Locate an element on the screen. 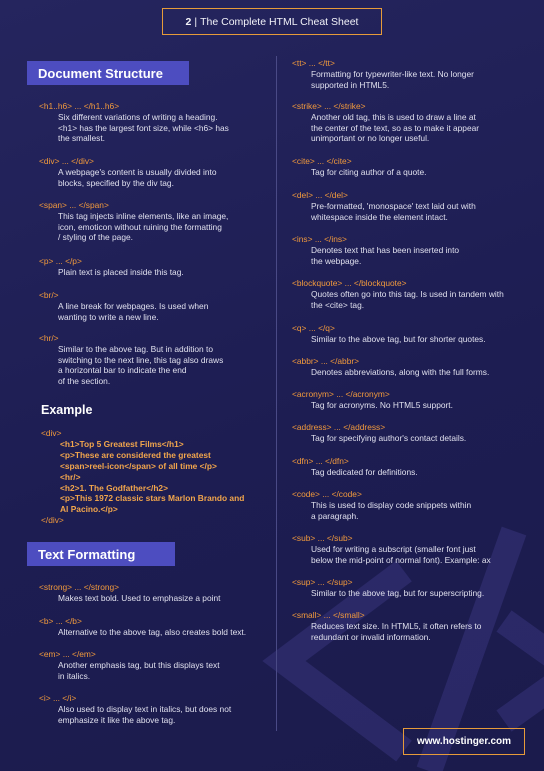 The height and width of the screenshot is (771, 544). tag-syntax: <hr/> is located at coordinates (49, 338).